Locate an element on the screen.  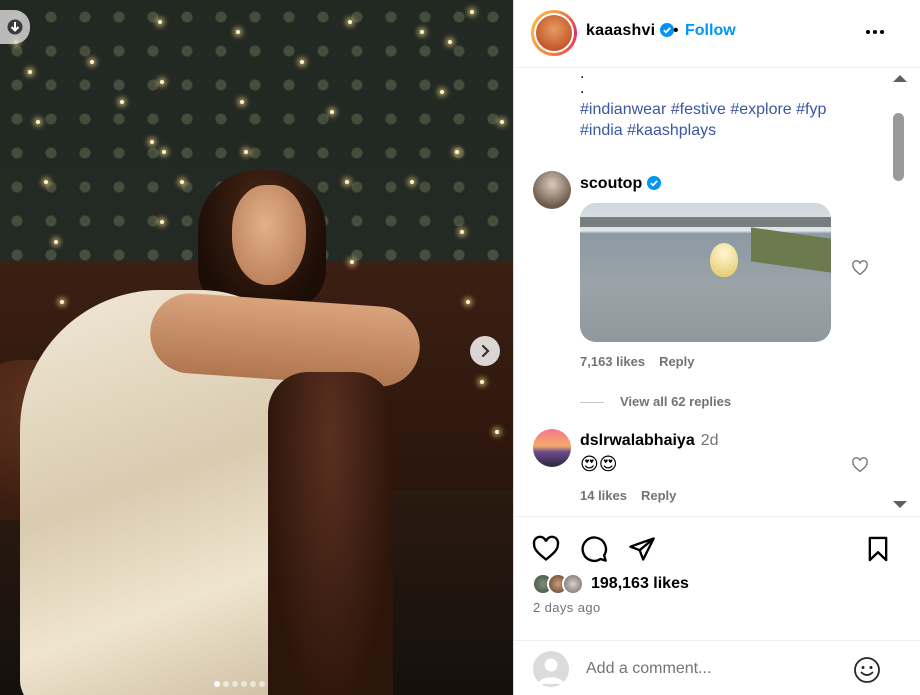
smiley-icon is located at coordinates (867, 670).